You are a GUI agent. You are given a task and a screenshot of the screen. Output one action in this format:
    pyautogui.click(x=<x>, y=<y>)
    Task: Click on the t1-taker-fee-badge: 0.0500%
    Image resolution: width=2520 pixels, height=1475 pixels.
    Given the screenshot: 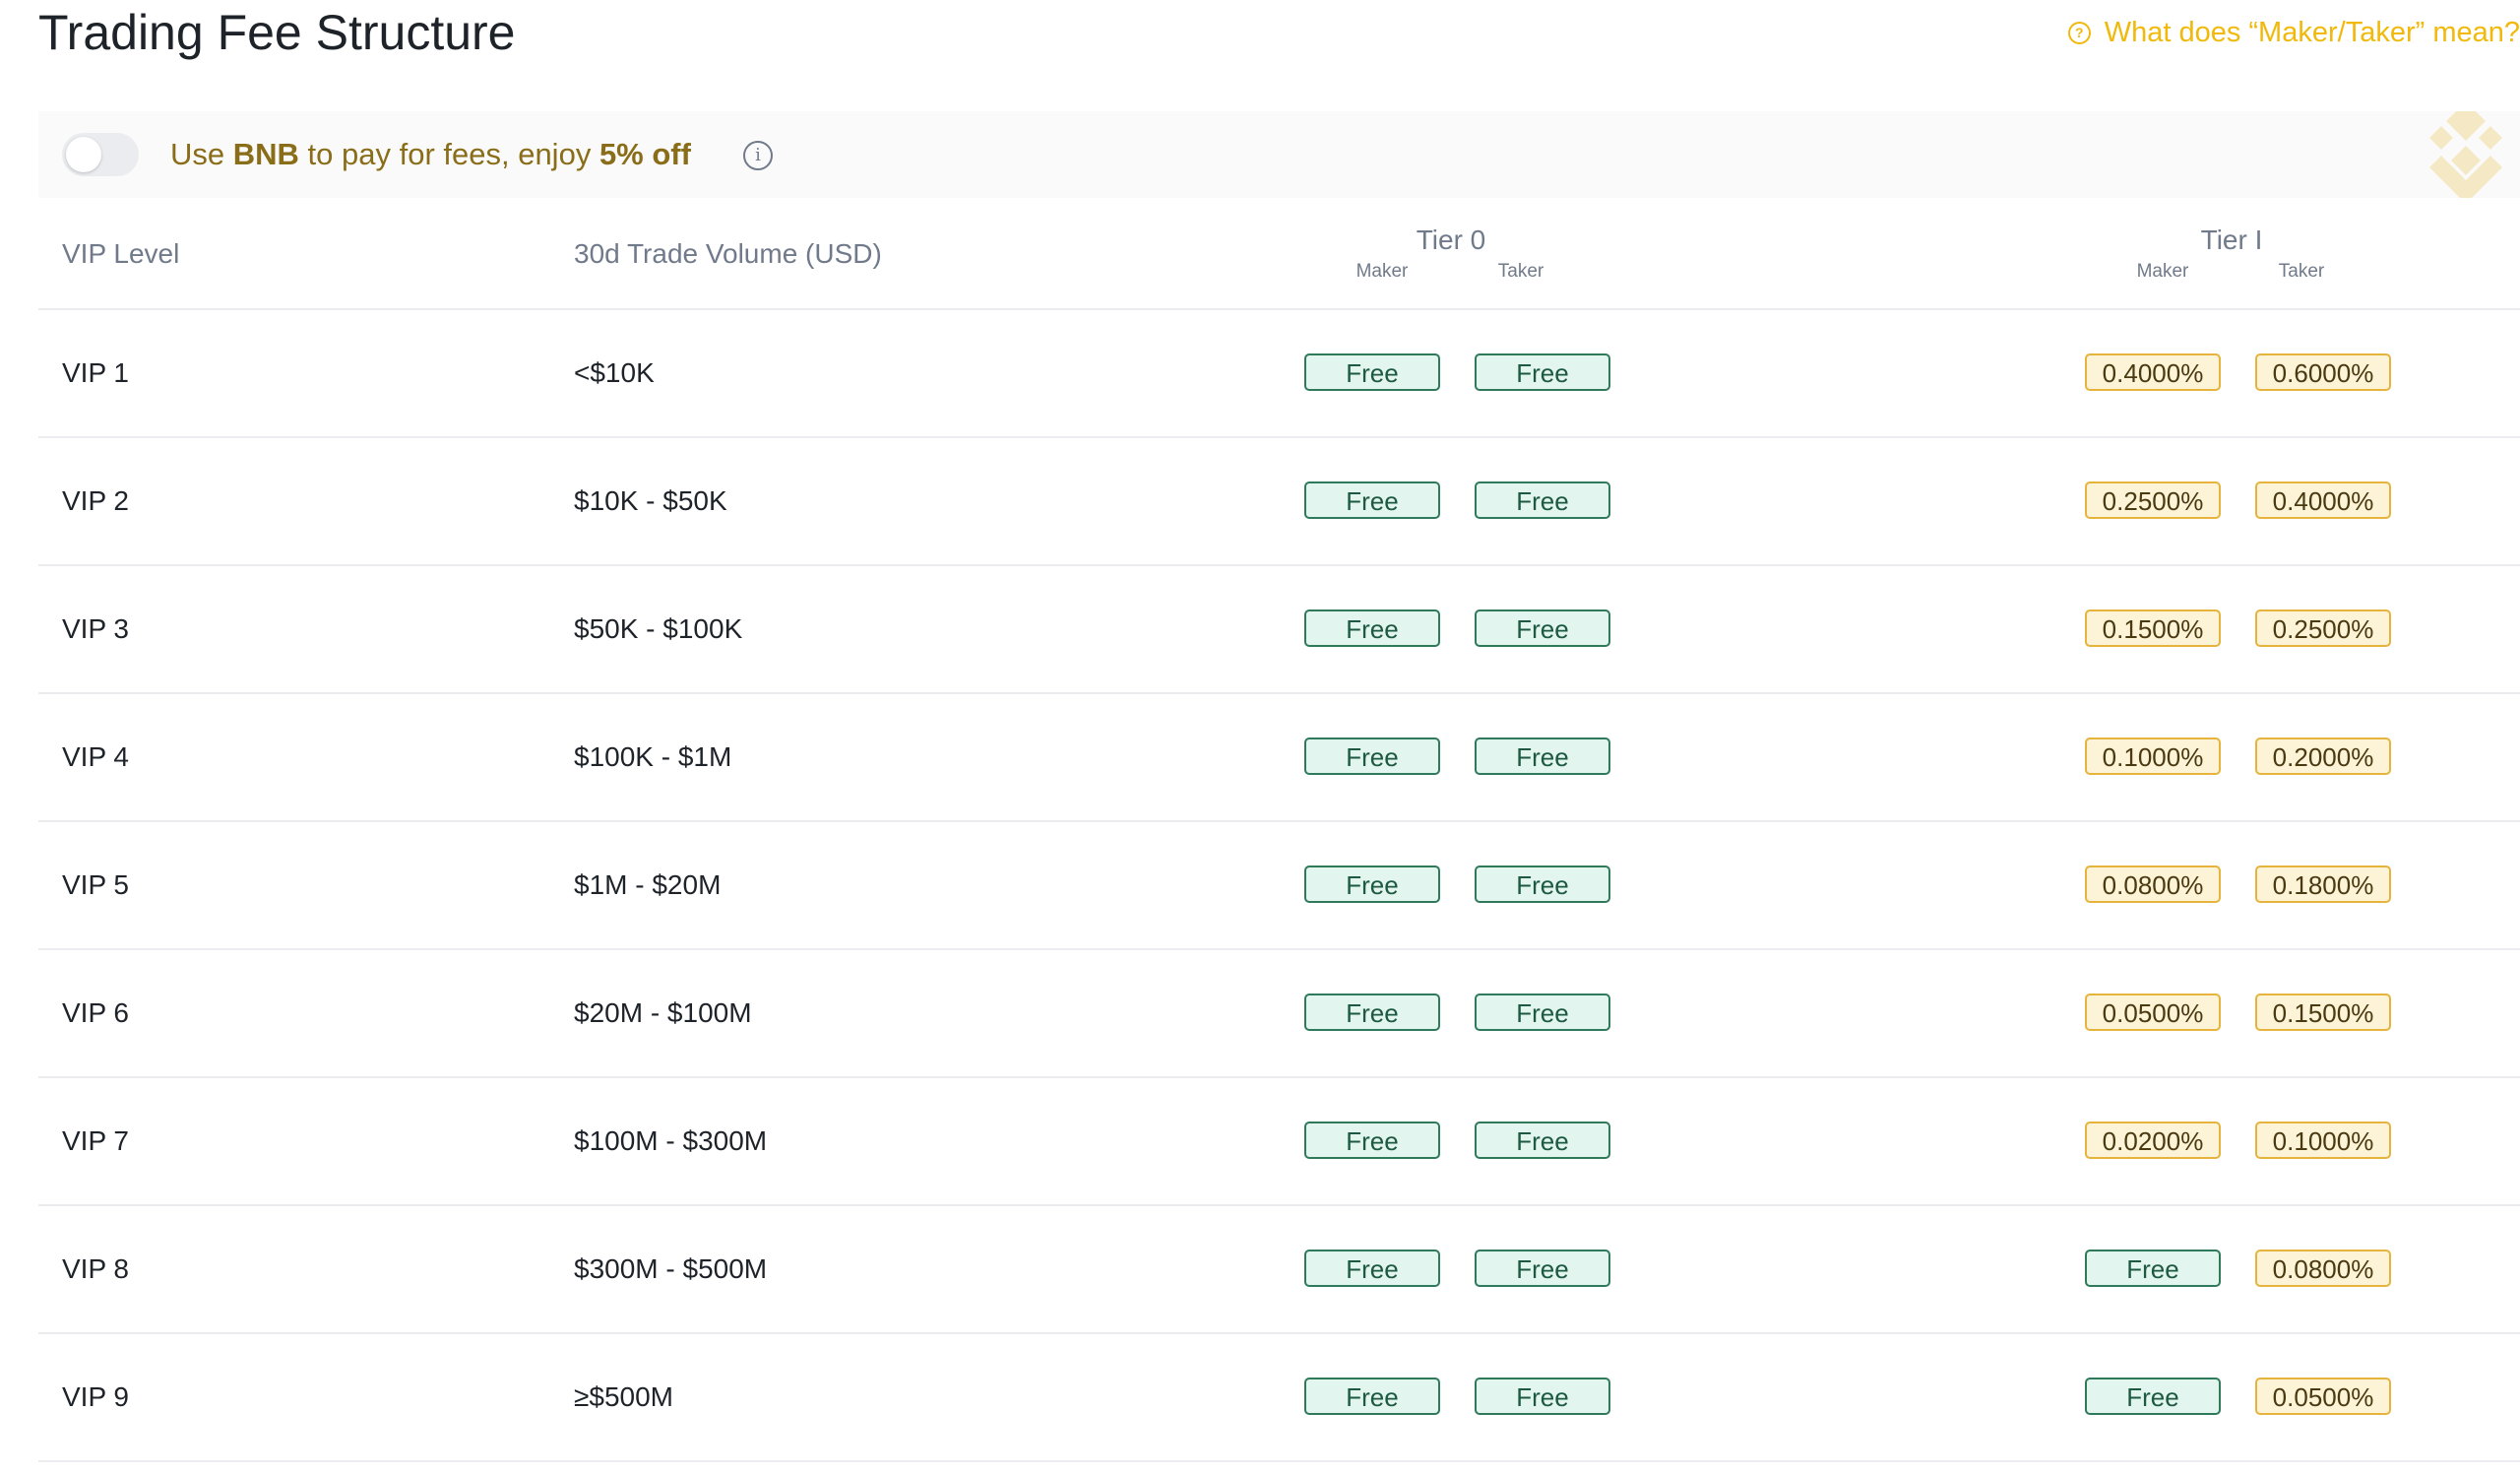 What is the action you would take?
    pyautogui.click(x=2323, y=1396)
    